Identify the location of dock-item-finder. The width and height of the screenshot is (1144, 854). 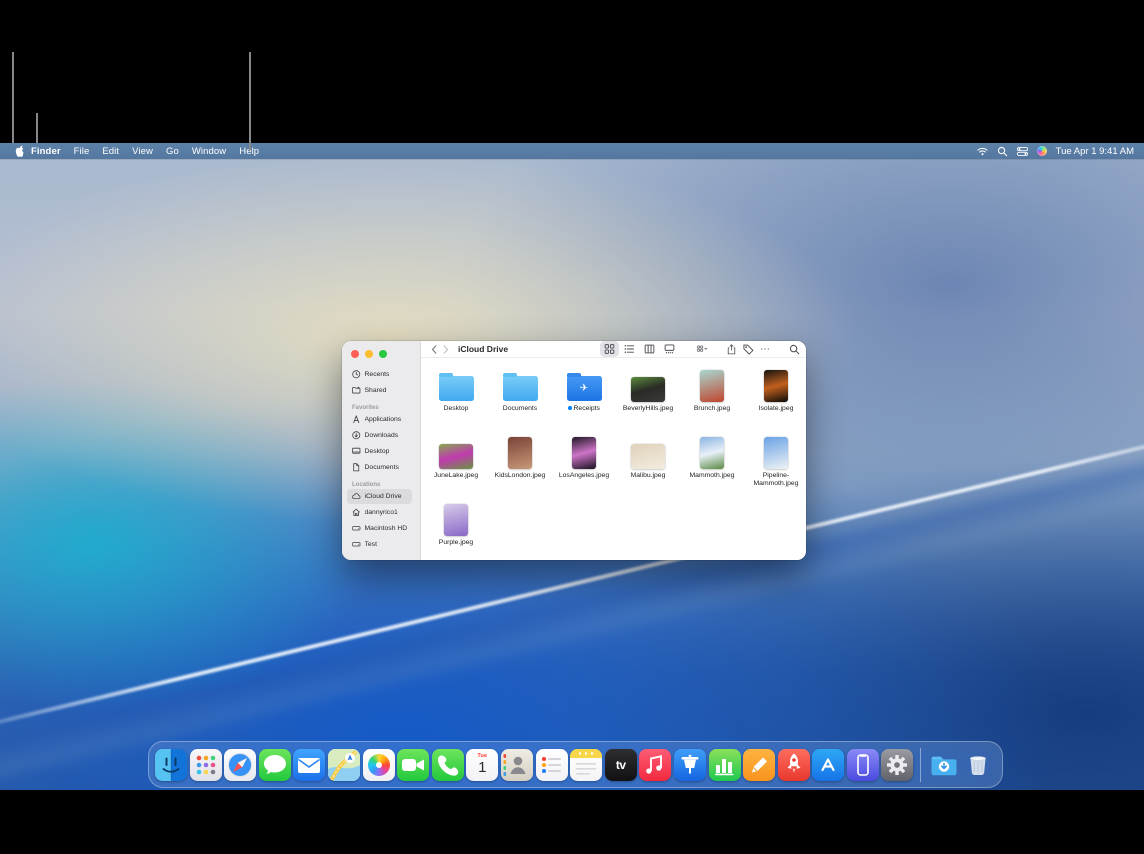
(171, 764).